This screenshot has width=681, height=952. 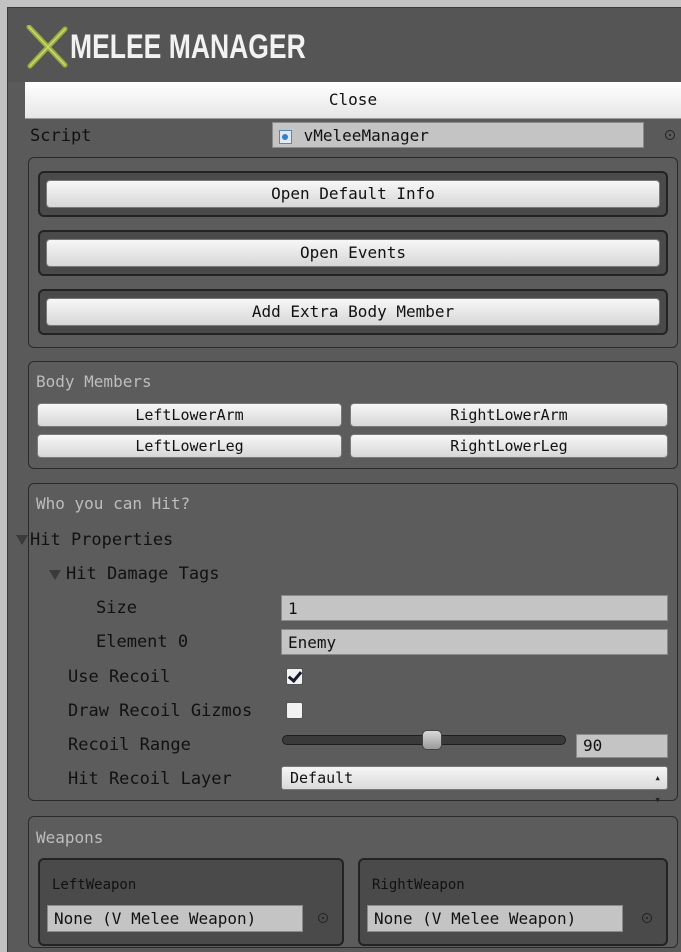 I want to click on body-member-left-lower-arm: LeftLowerArm, so click(x=189, y=415).